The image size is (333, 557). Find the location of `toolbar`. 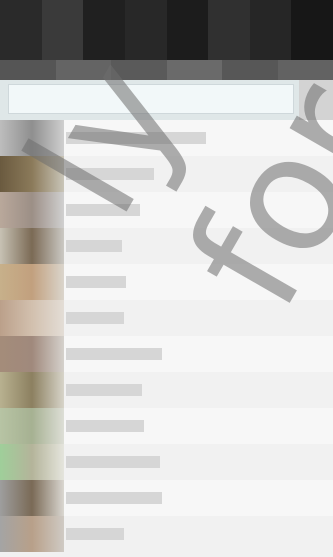

toolbar is located at coordinates (166, 70).